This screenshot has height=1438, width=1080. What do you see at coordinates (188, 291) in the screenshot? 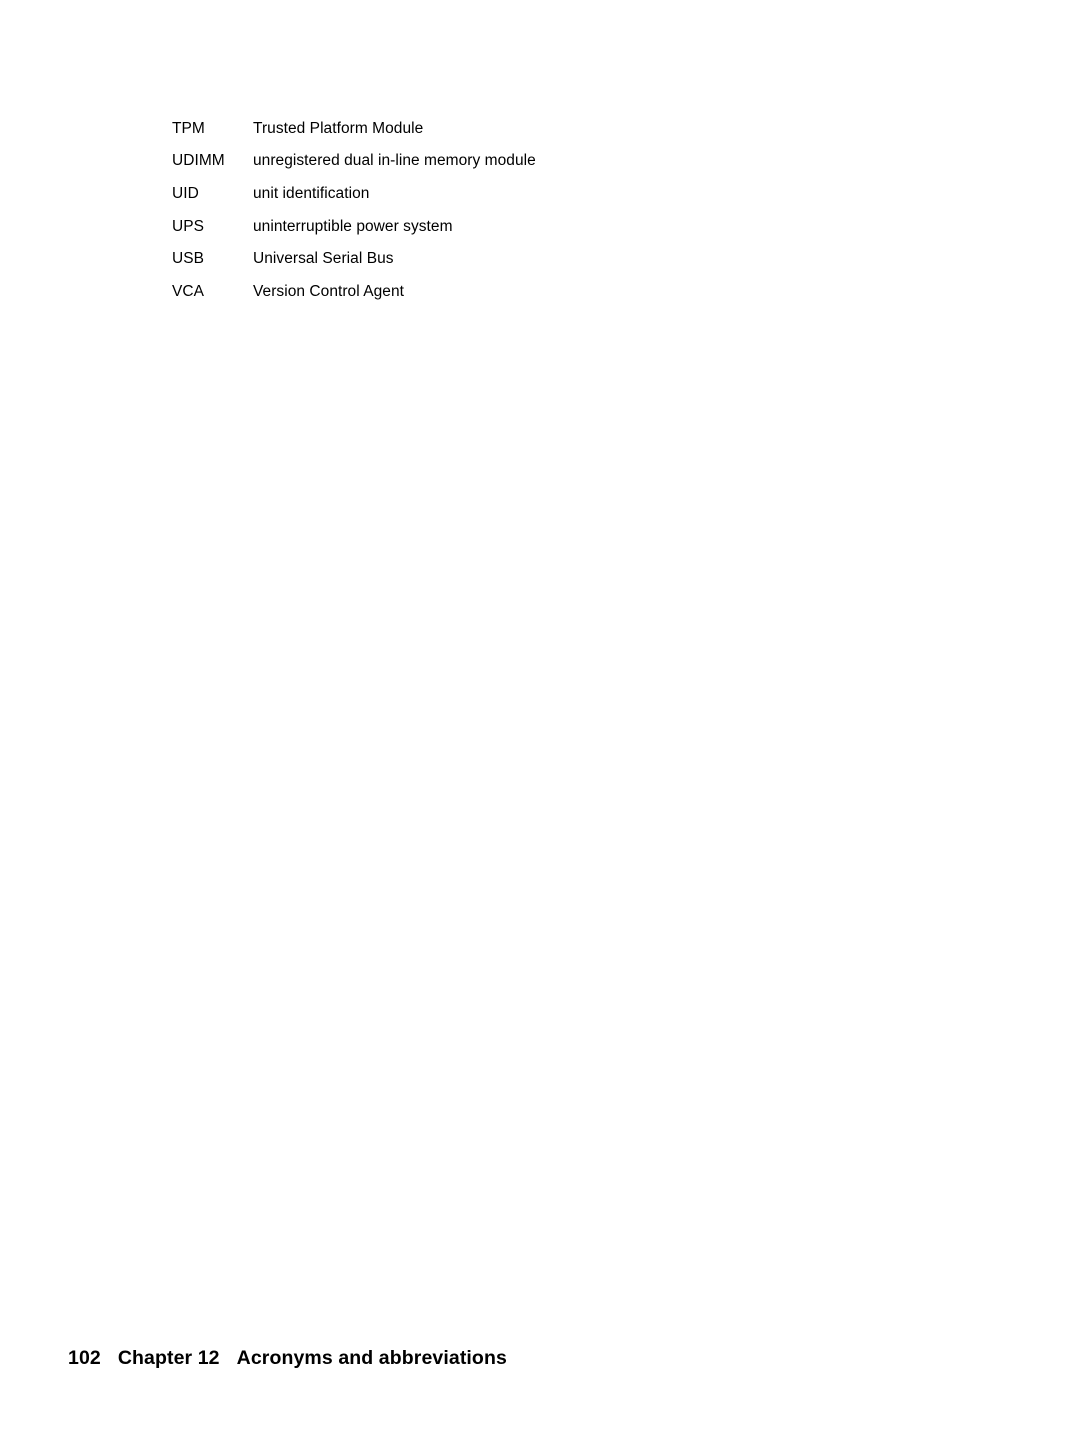
I see `acronym-term: VCA` at bounding box center [188, 291].